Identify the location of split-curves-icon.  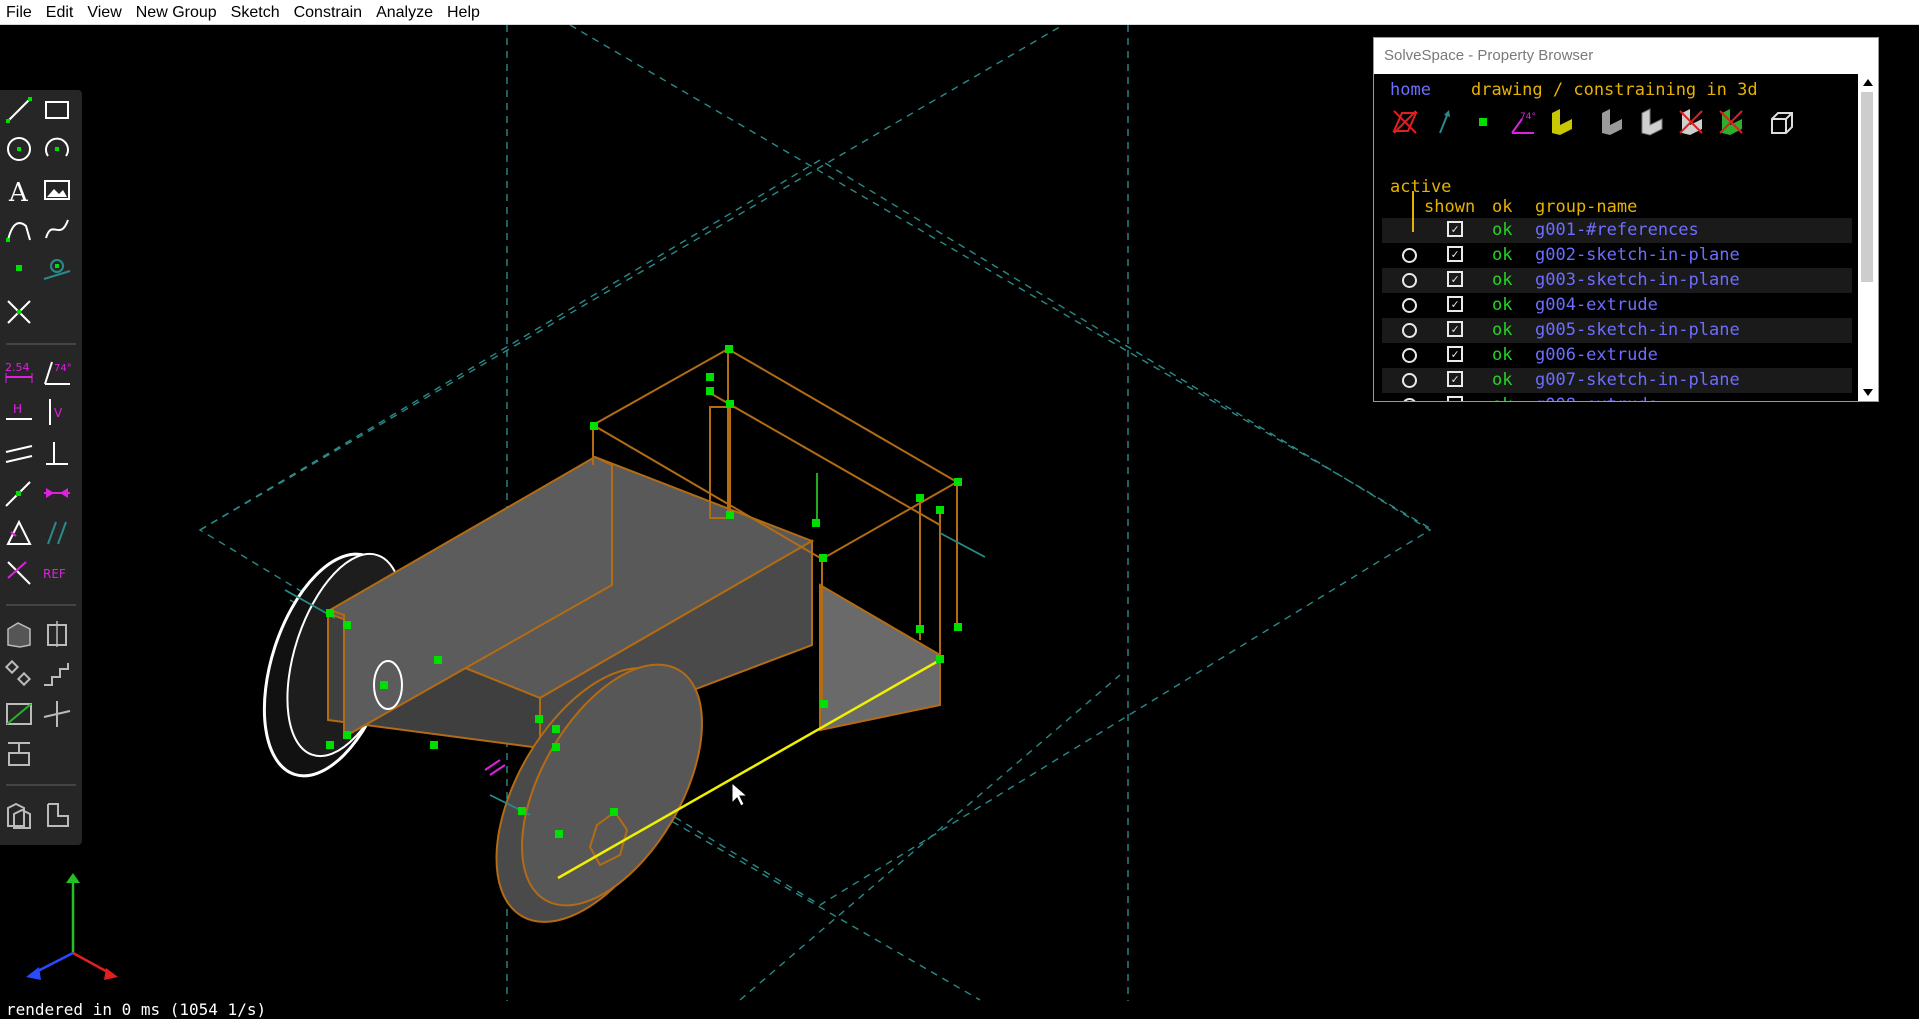
(21, 314).